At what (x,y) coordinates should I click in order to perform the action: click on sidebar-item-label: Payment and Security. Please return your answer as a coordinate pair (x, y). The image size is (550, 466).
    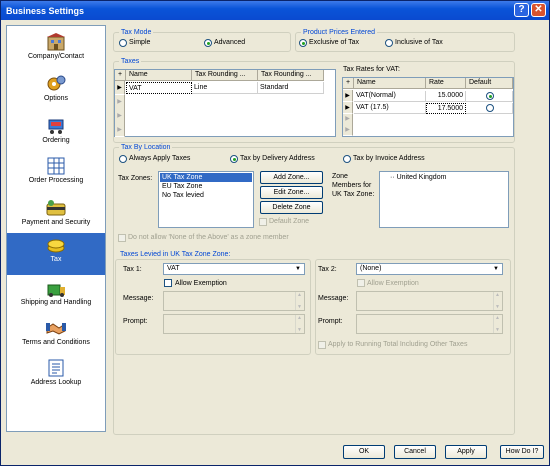
    Looking at the image, I should click on (56, 222).